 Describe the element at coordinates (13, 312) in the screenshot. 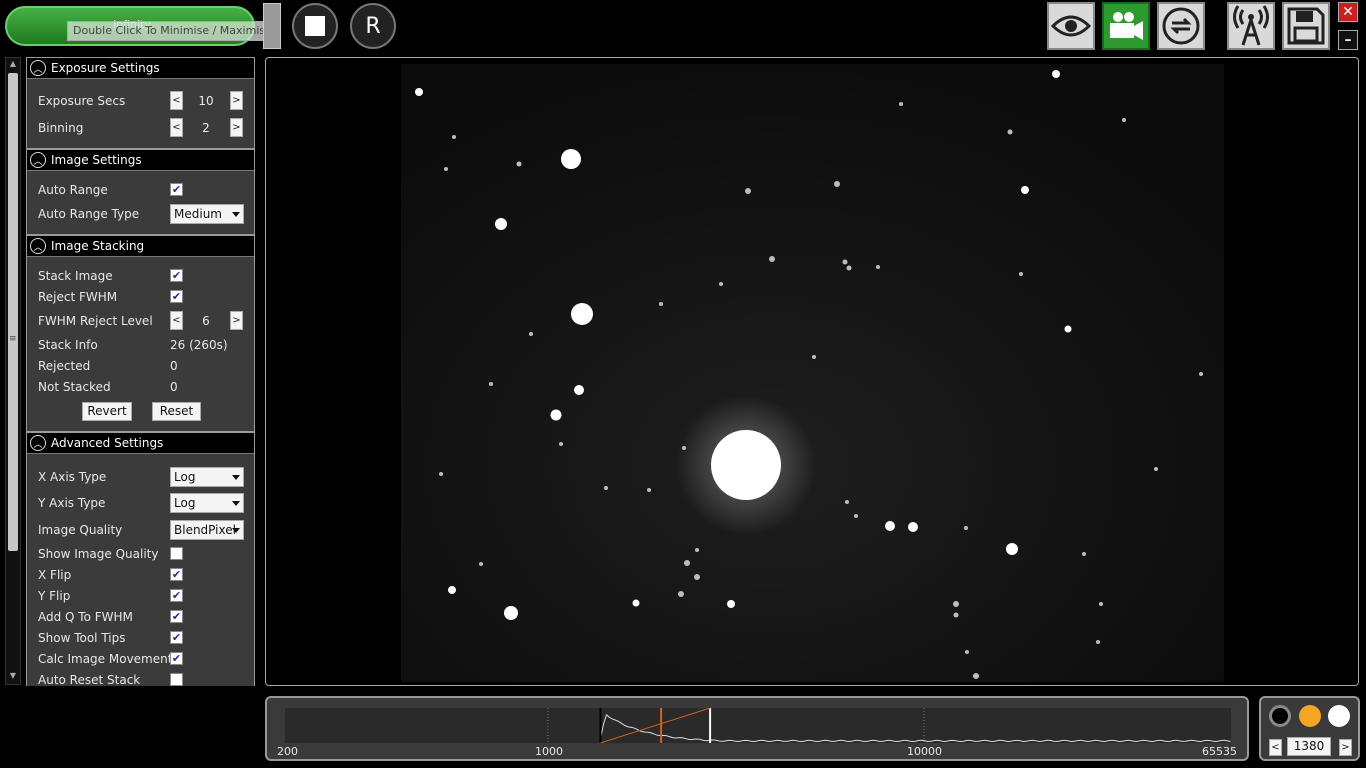

I see `scroll-thumb` at that location.